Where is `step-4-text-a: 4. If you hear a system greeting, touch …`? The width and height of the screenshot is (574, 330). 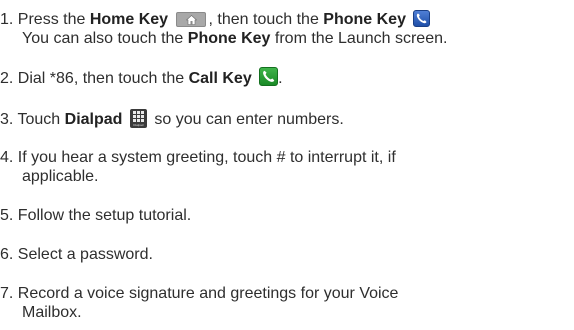 step-4-text-a: 4. If you hear a system greeting, touch … is located at coordinates (198, 157).